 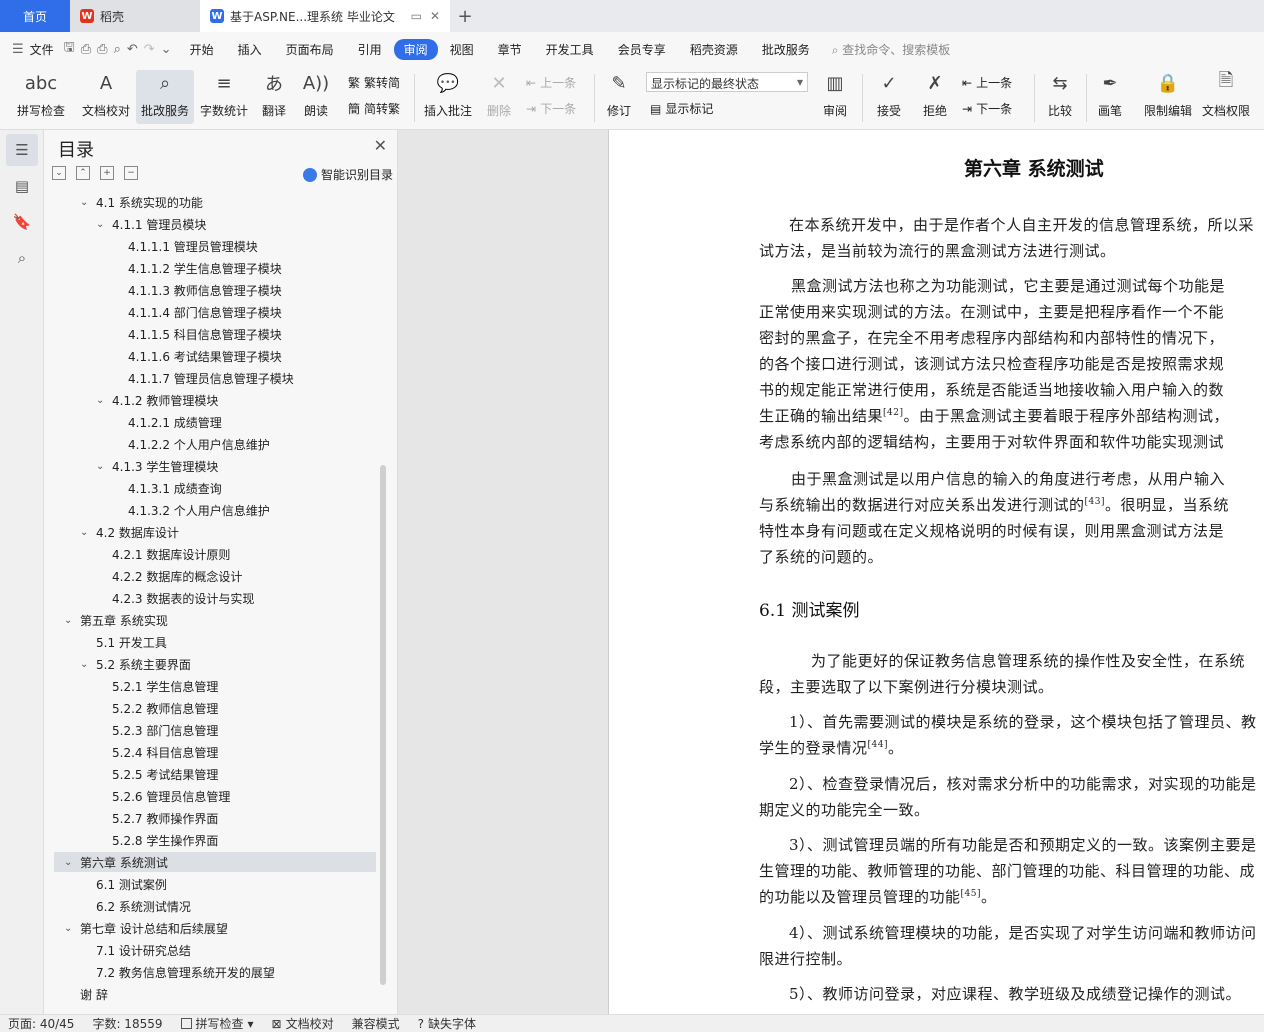 What do you see at coordinates (149, 49) in the screenshot?
I see `redo-icon: ↷` at bounding box center [149, 49].